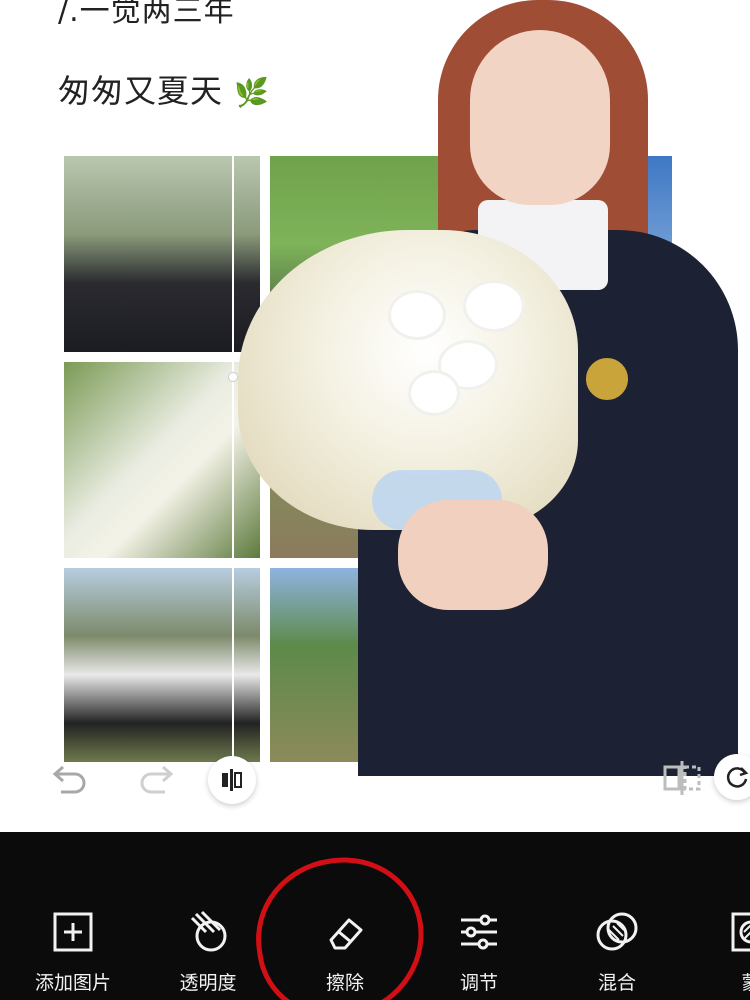  Describe the element at coordinates (737, 777) in the screenshot. I see `rotate-icon` at that location.